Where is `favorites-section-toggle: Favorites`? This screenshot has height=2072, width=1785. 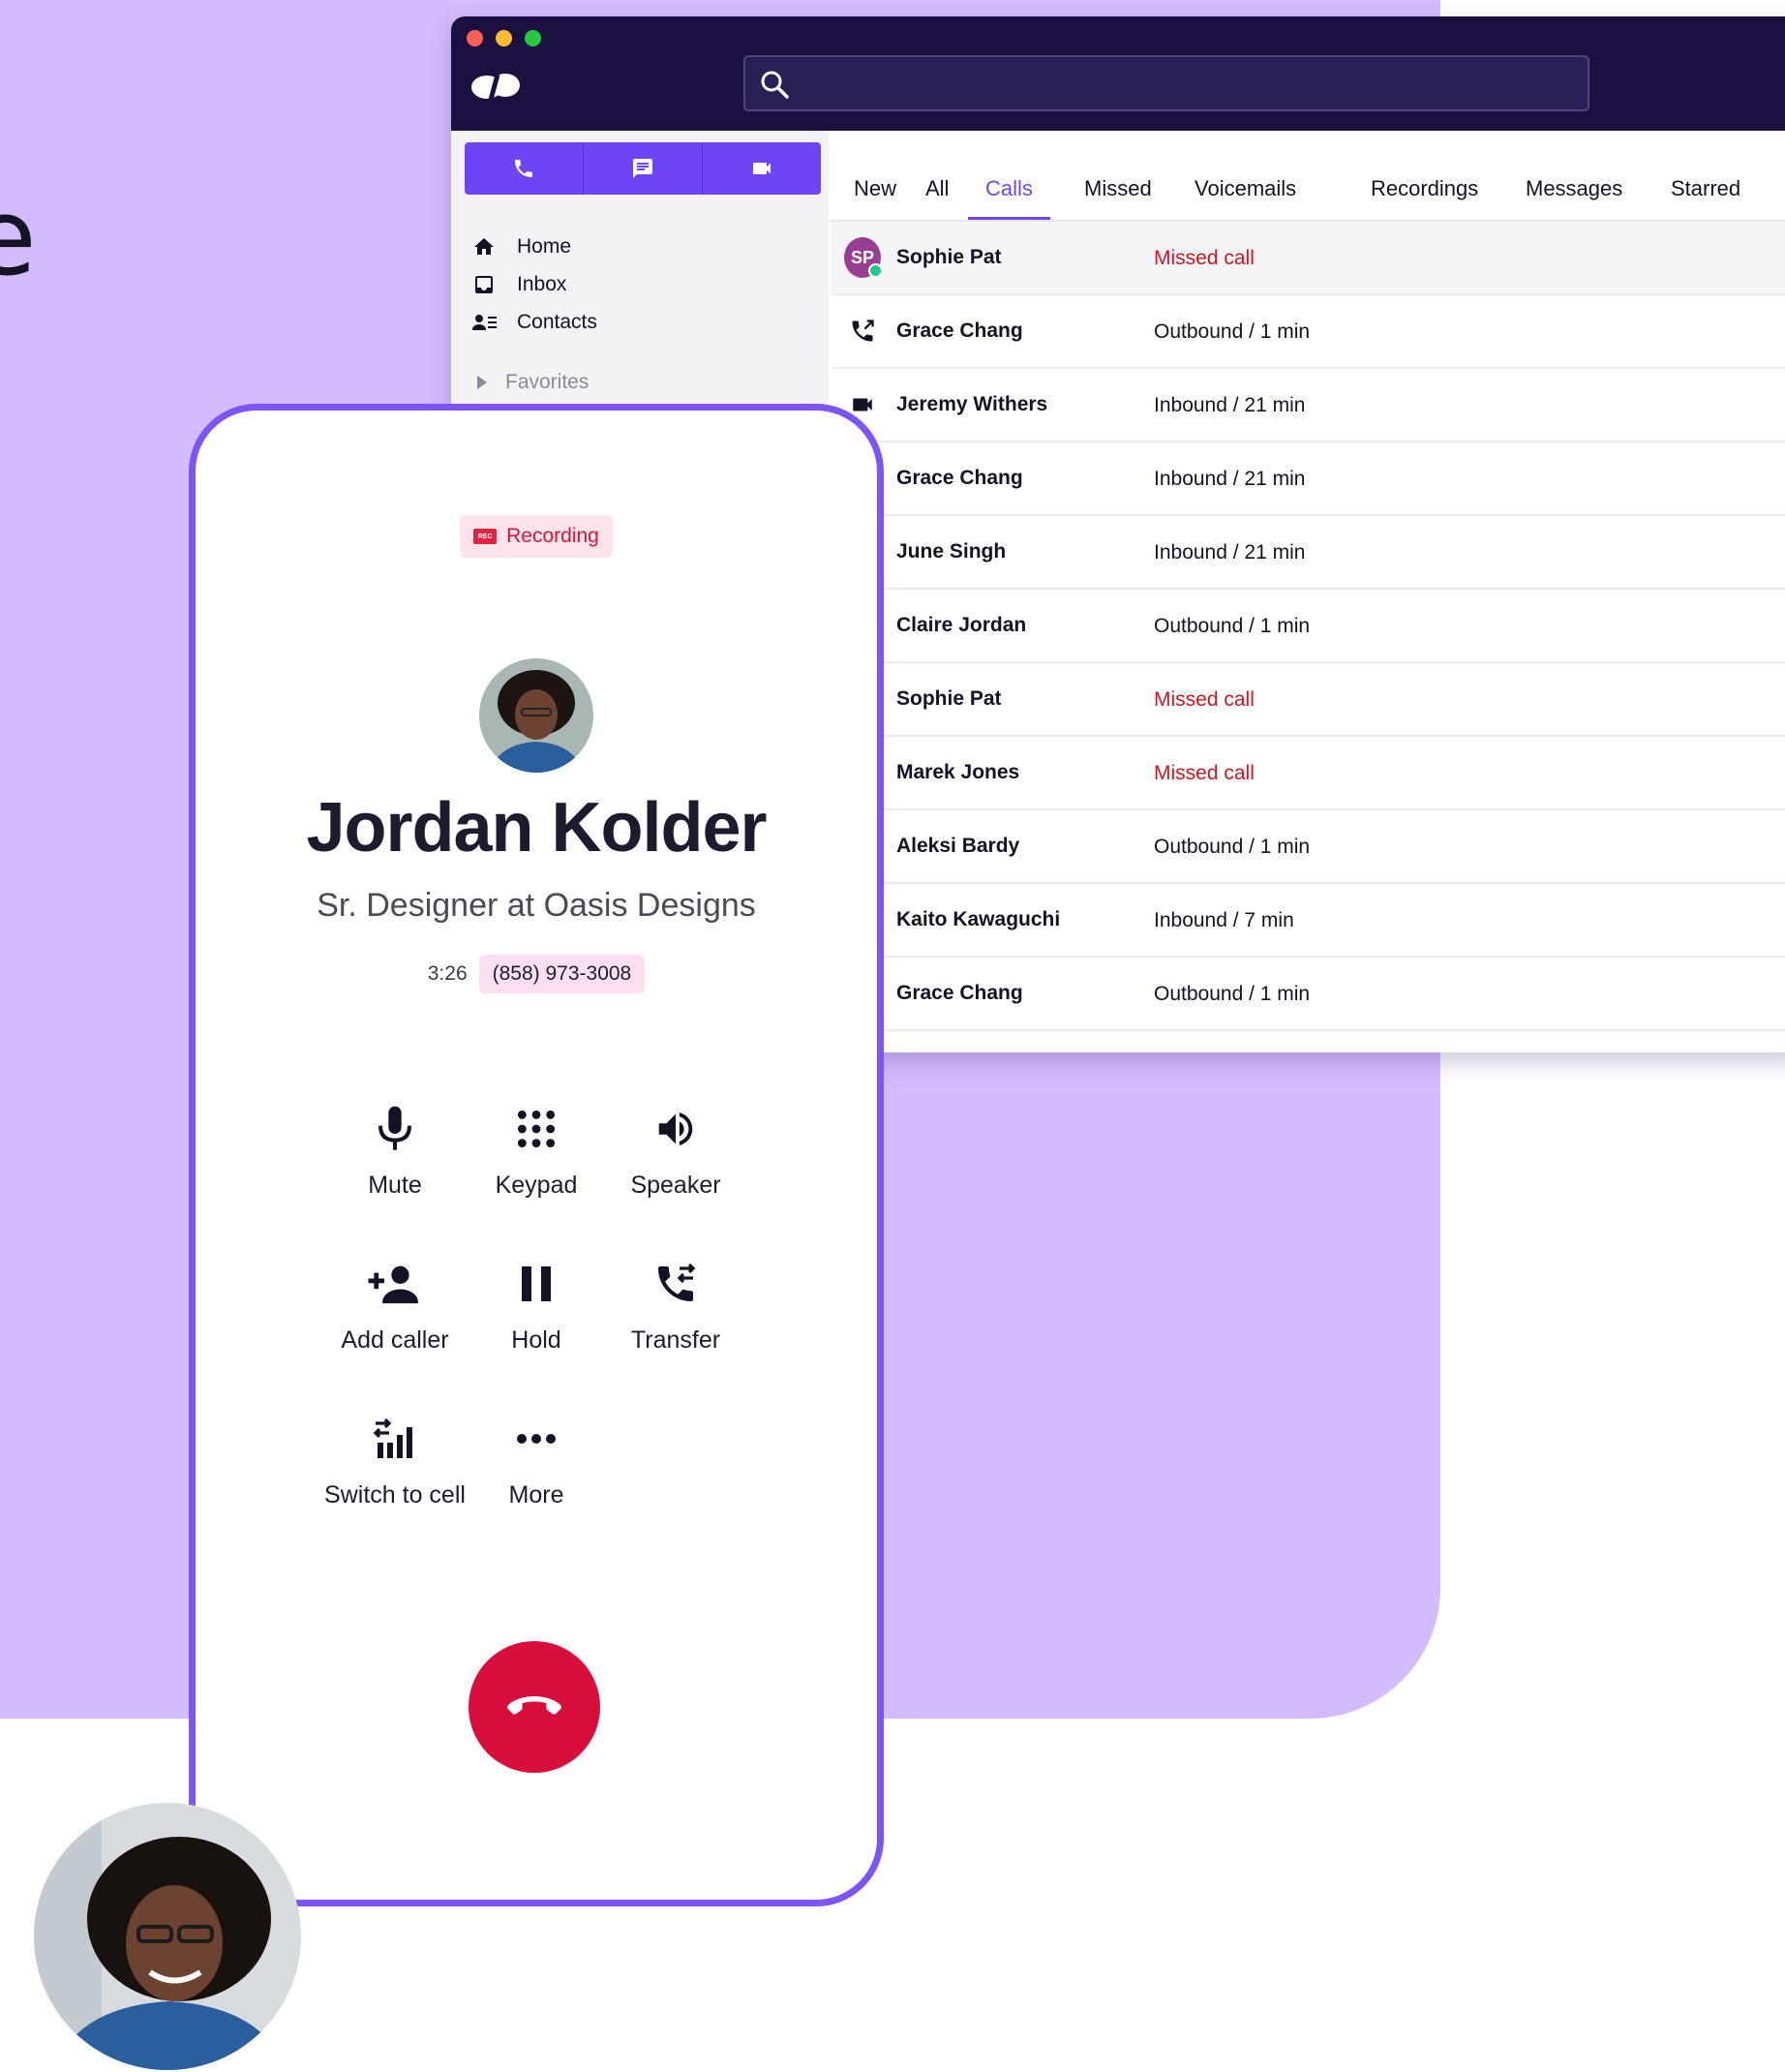
favorites-section-toggle: Favorites is located at coordinates (530, 382).